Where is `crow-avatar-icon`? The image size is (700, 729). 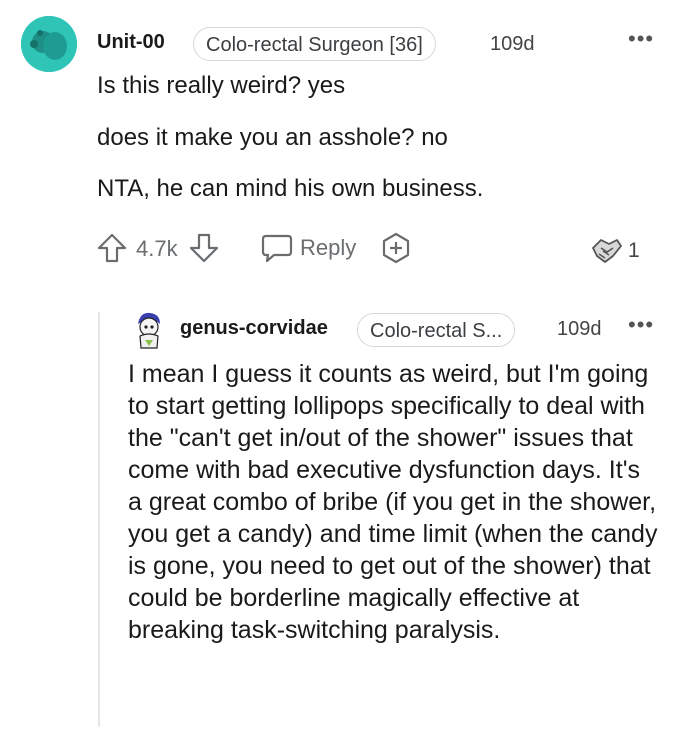
crow-avatar-icon is located at coordinates (149, 330).